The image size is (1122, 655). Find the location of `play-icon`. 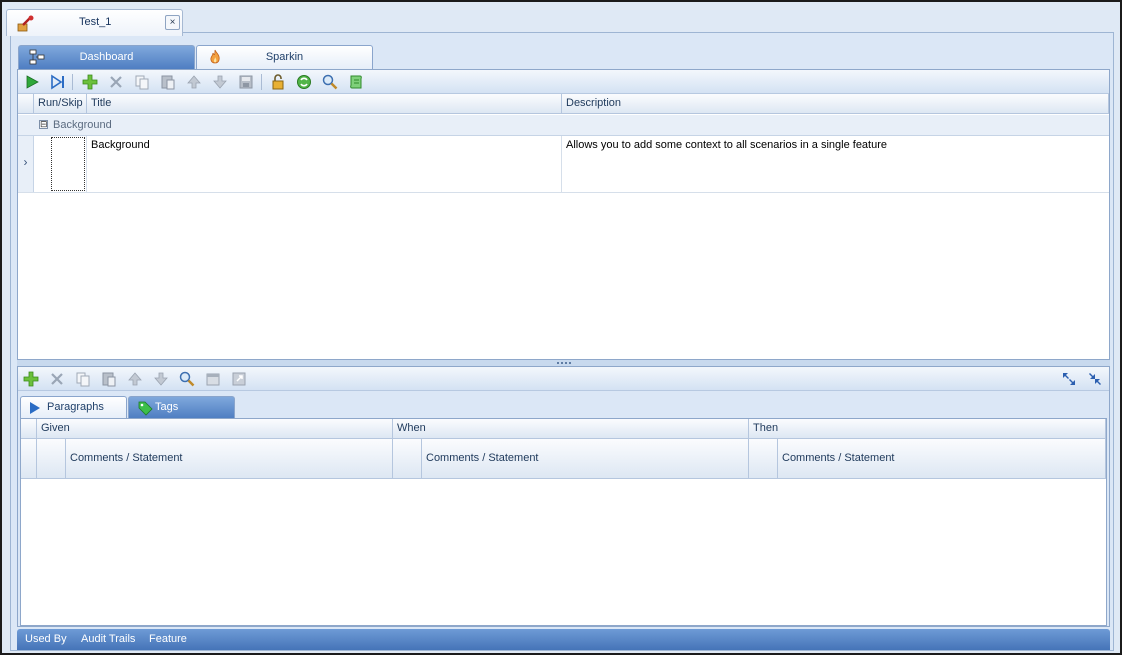

play-icon is located at coordinates (35, 408).